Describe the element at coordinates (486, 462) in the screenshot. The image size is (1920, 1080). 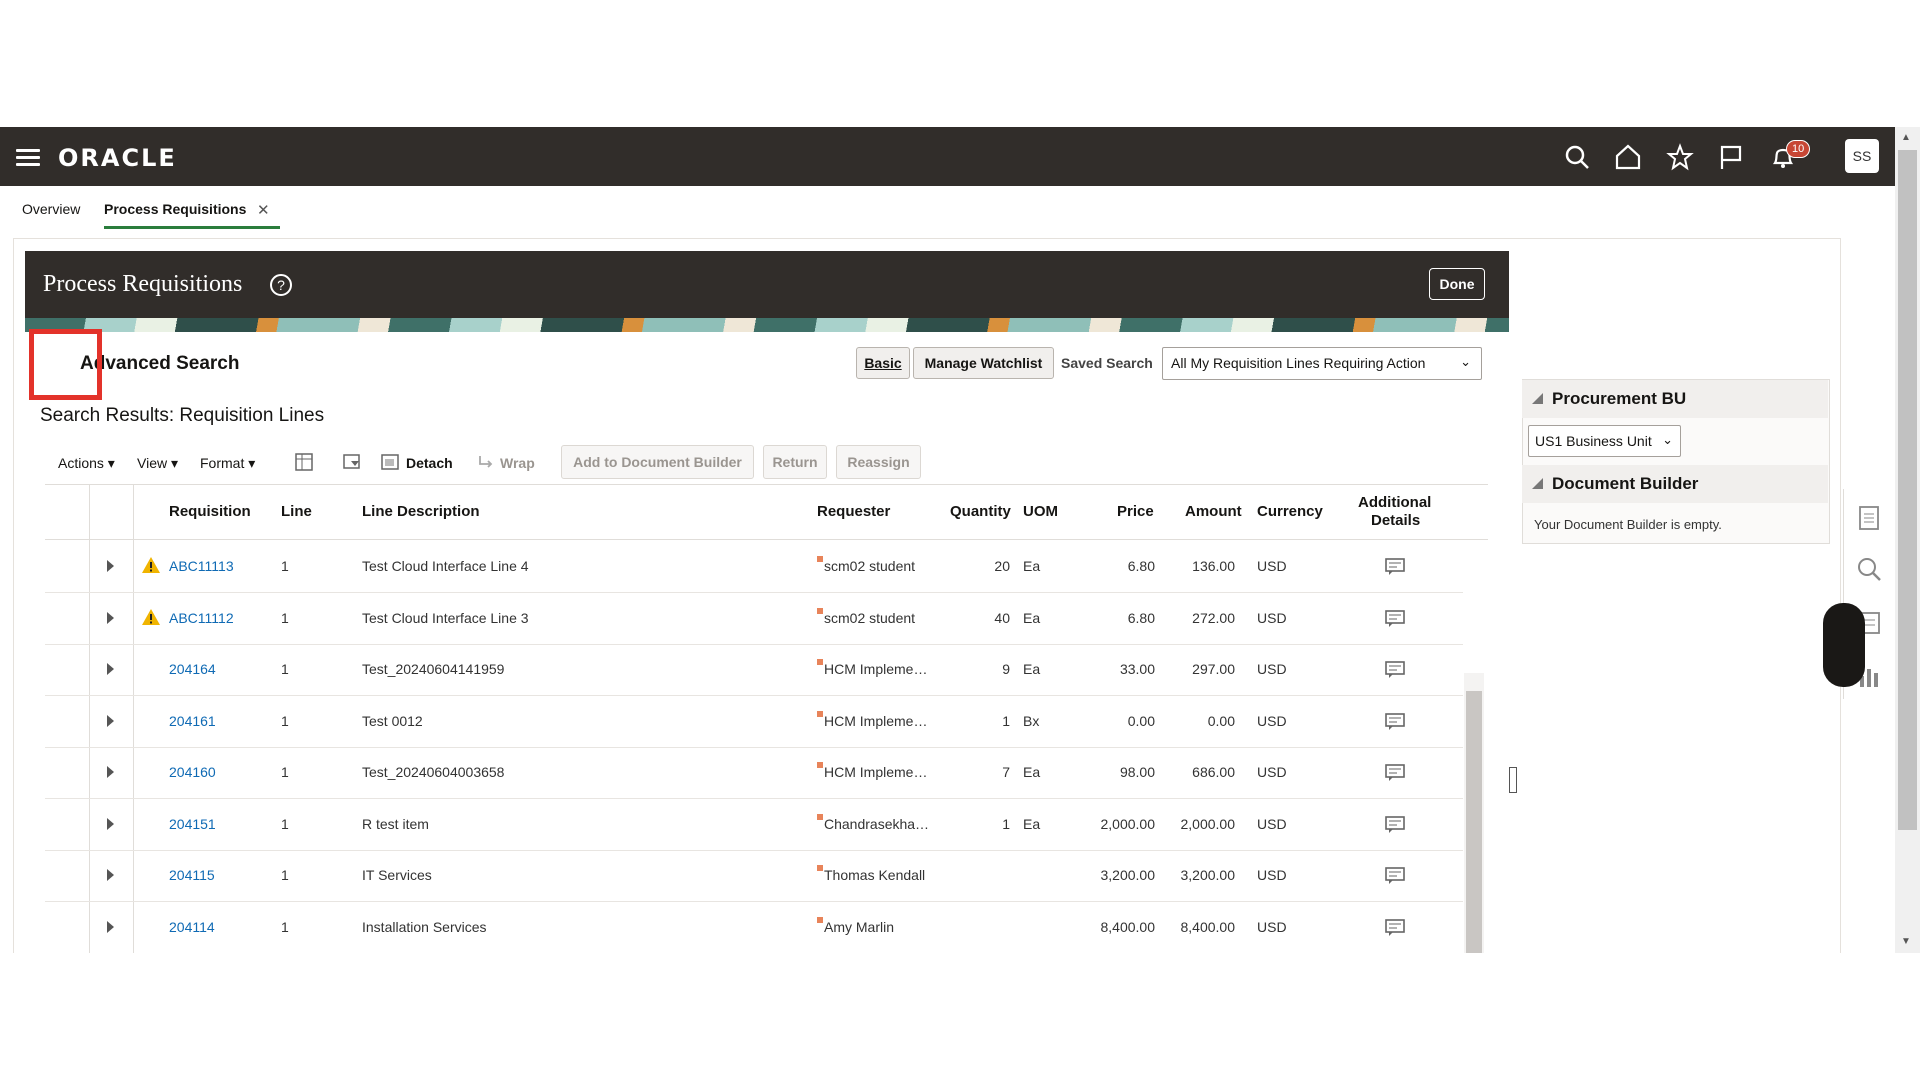
I see `wrap-icon` at that location.